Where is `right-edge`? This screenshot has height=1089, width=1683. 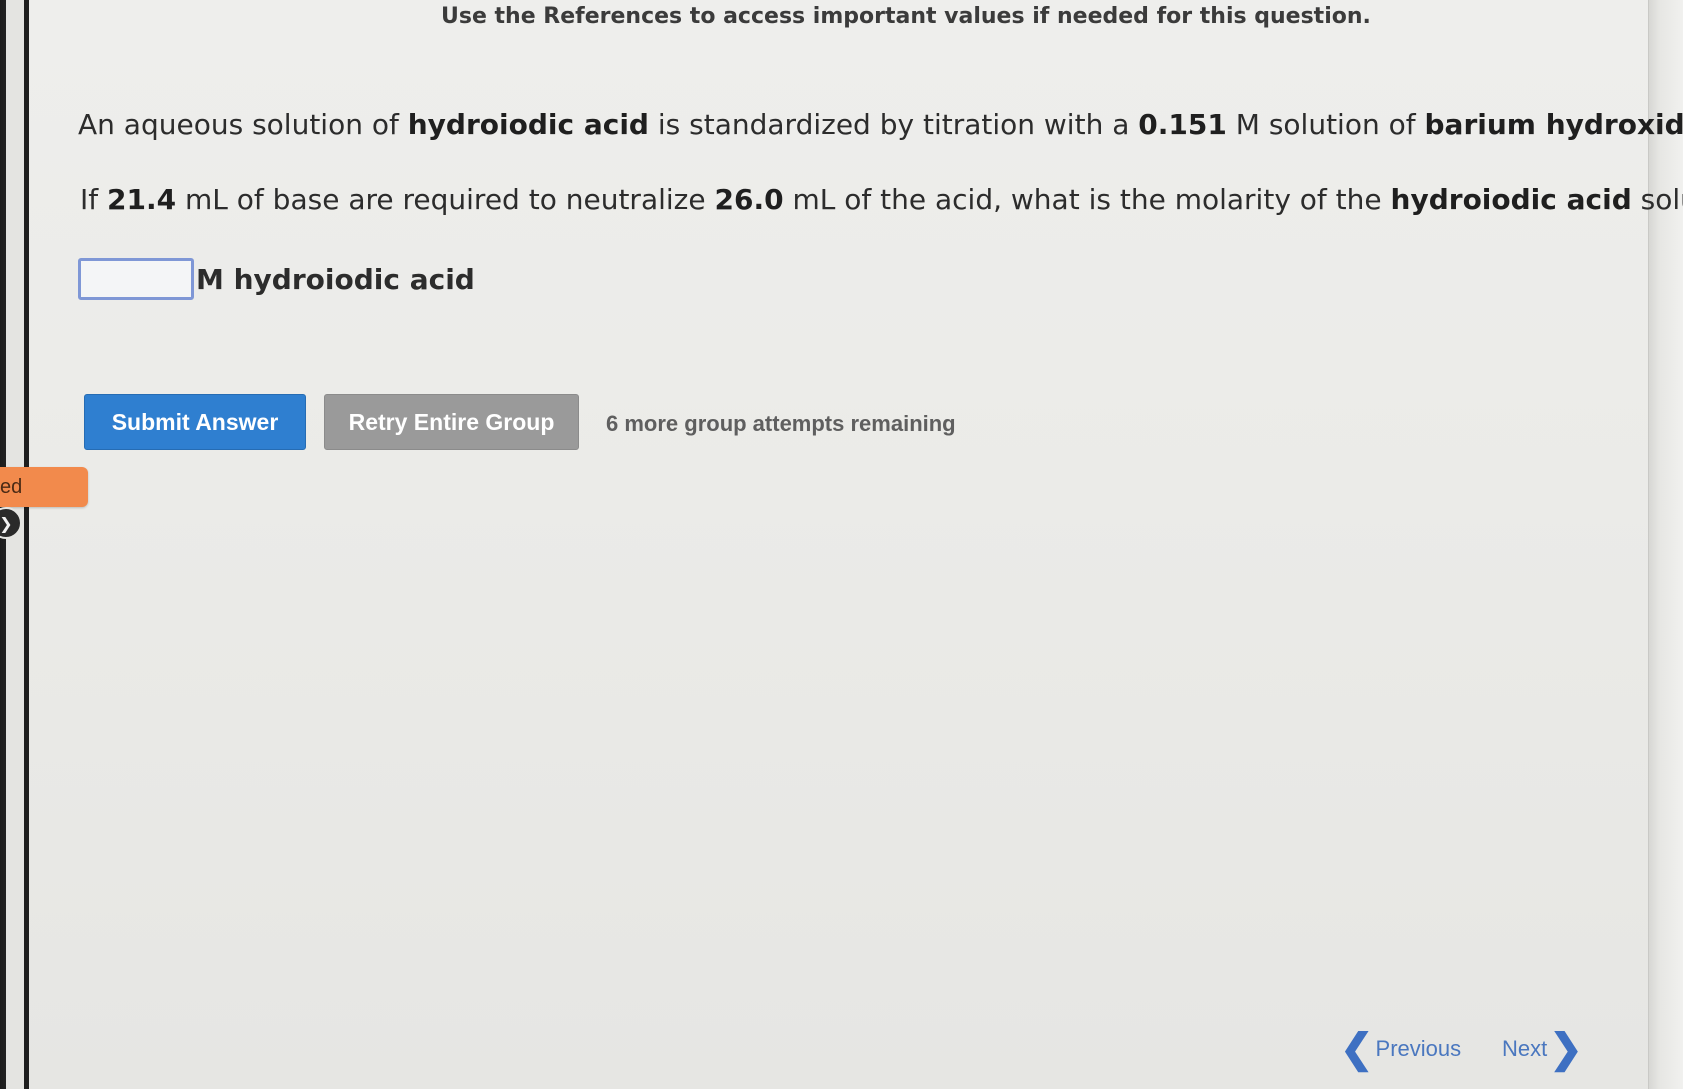 right-edge is located at coordinates (1665, 544).